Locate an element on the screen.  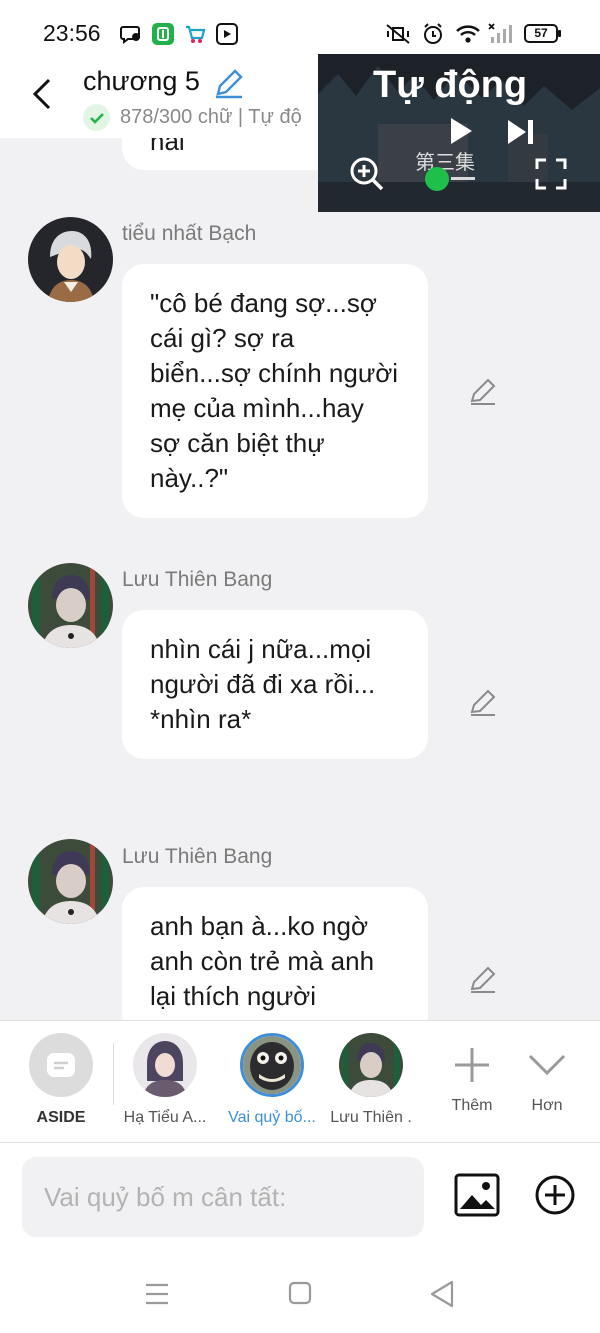
message-text: hai is located at coordinates (167, 147).